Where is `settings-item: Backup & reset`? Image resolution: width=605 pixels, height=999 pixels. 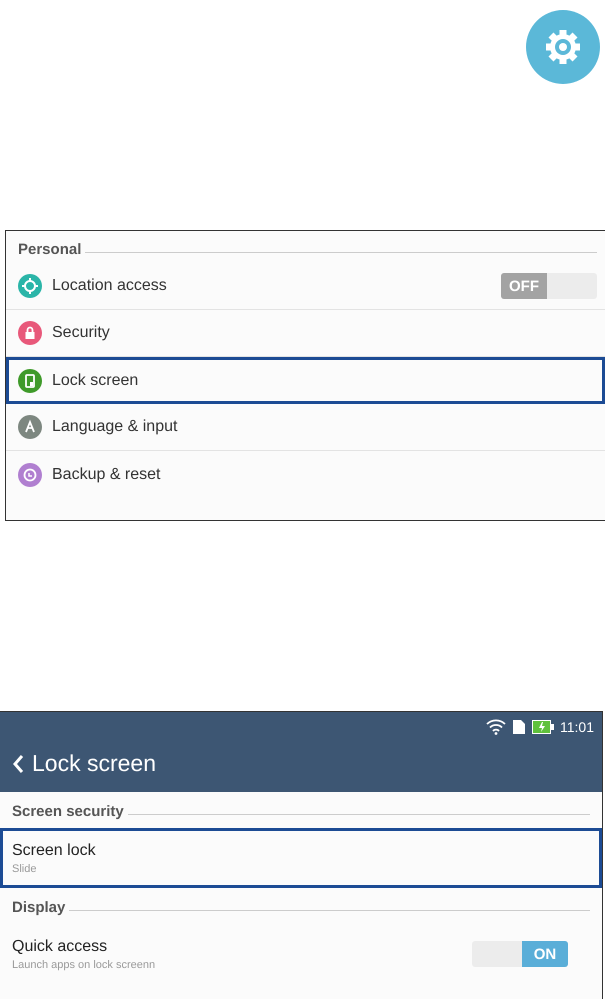 settings-item: Backup & reset is located at coordinates (305, 474).